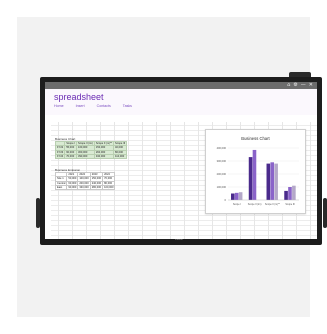 The height and width of the screenshot is (334, 327). Describe the element at coordinates (181, 119) in the screenshot. I see `column-header-row` at that location.